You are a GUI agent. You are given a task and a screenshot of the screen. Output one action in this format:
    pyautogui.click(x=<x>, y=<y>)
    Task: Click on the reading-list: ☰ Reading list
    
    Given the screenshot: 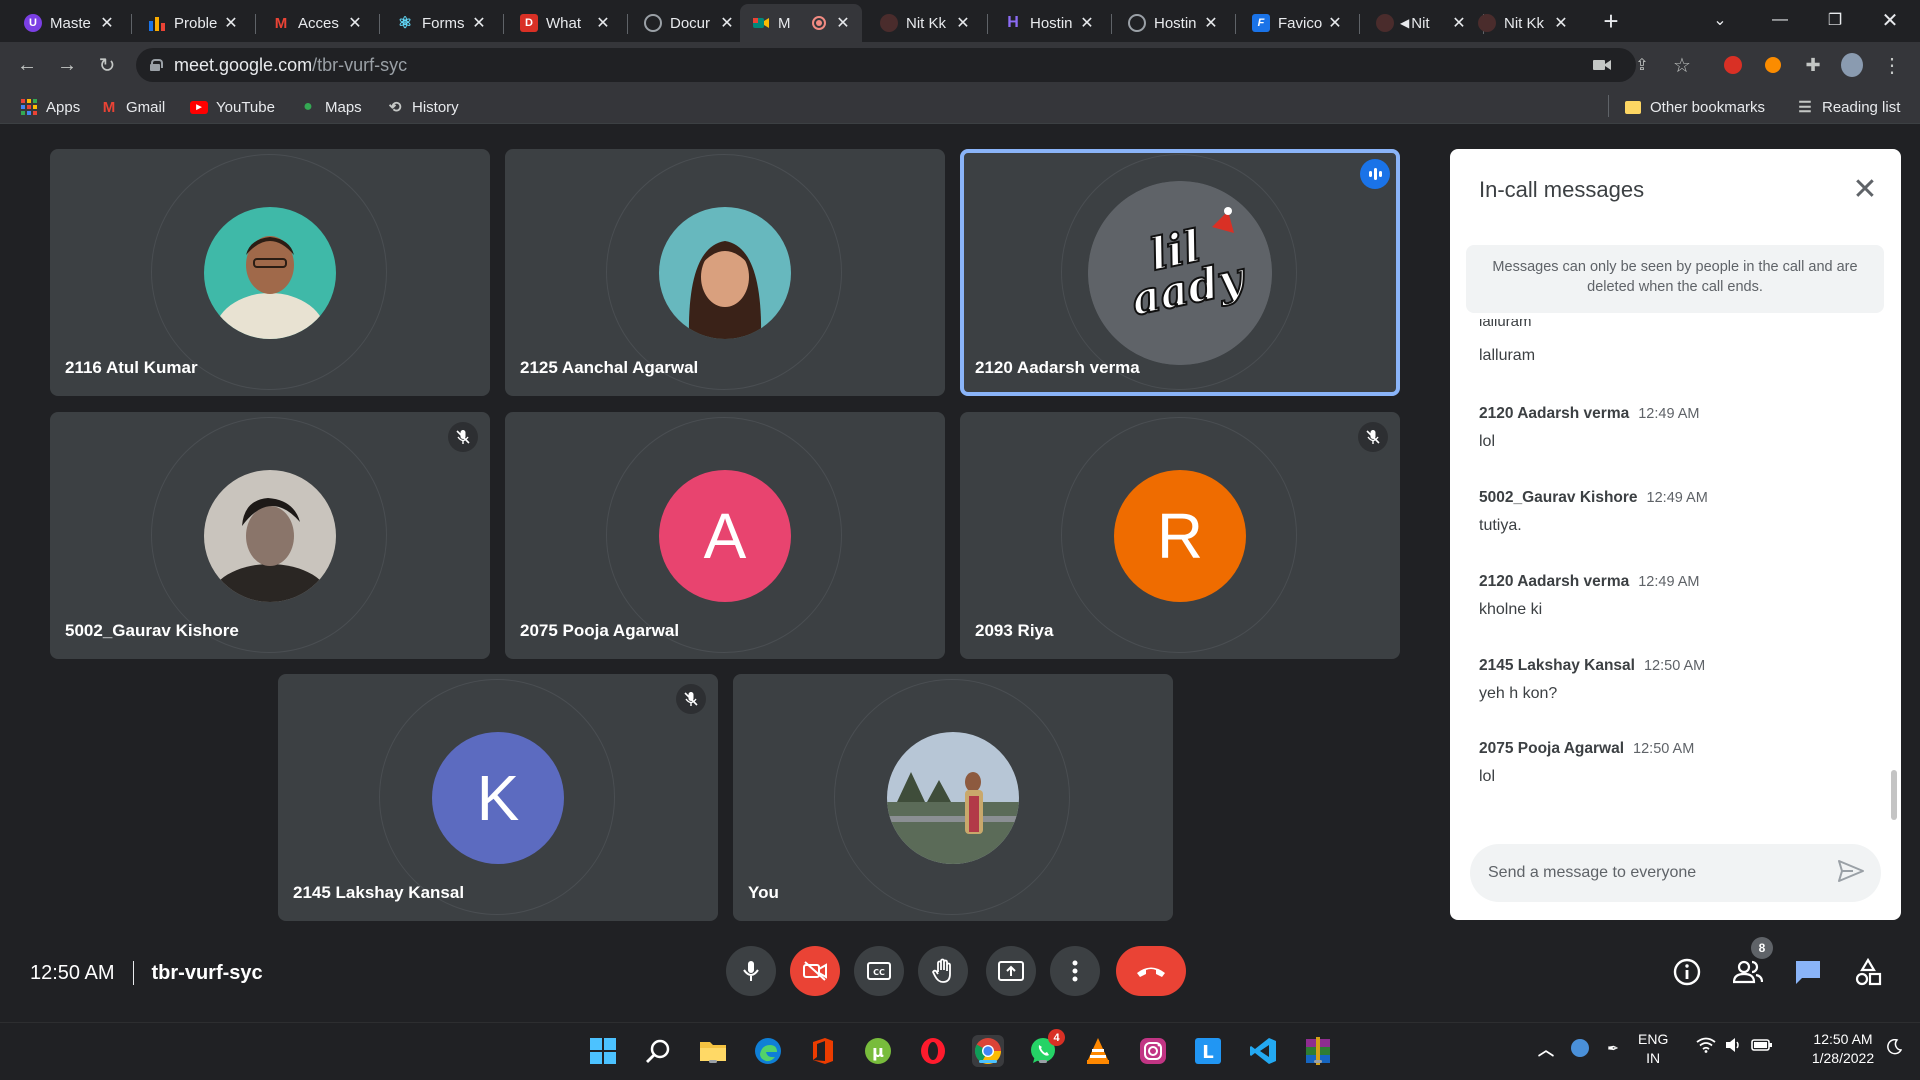 What is the action you would take?
    pyautogui.click(x=1848, y=107)
    